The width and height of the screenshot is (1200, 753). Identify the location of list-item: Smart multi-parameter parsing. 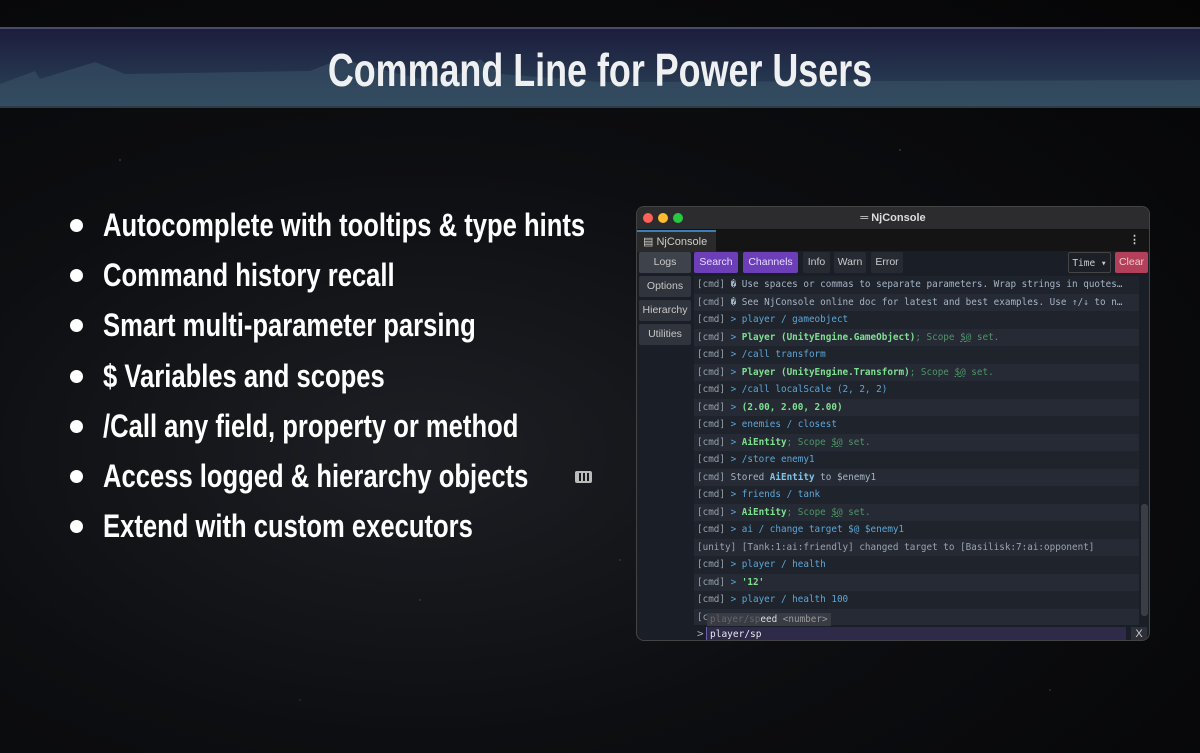
(388, 326).